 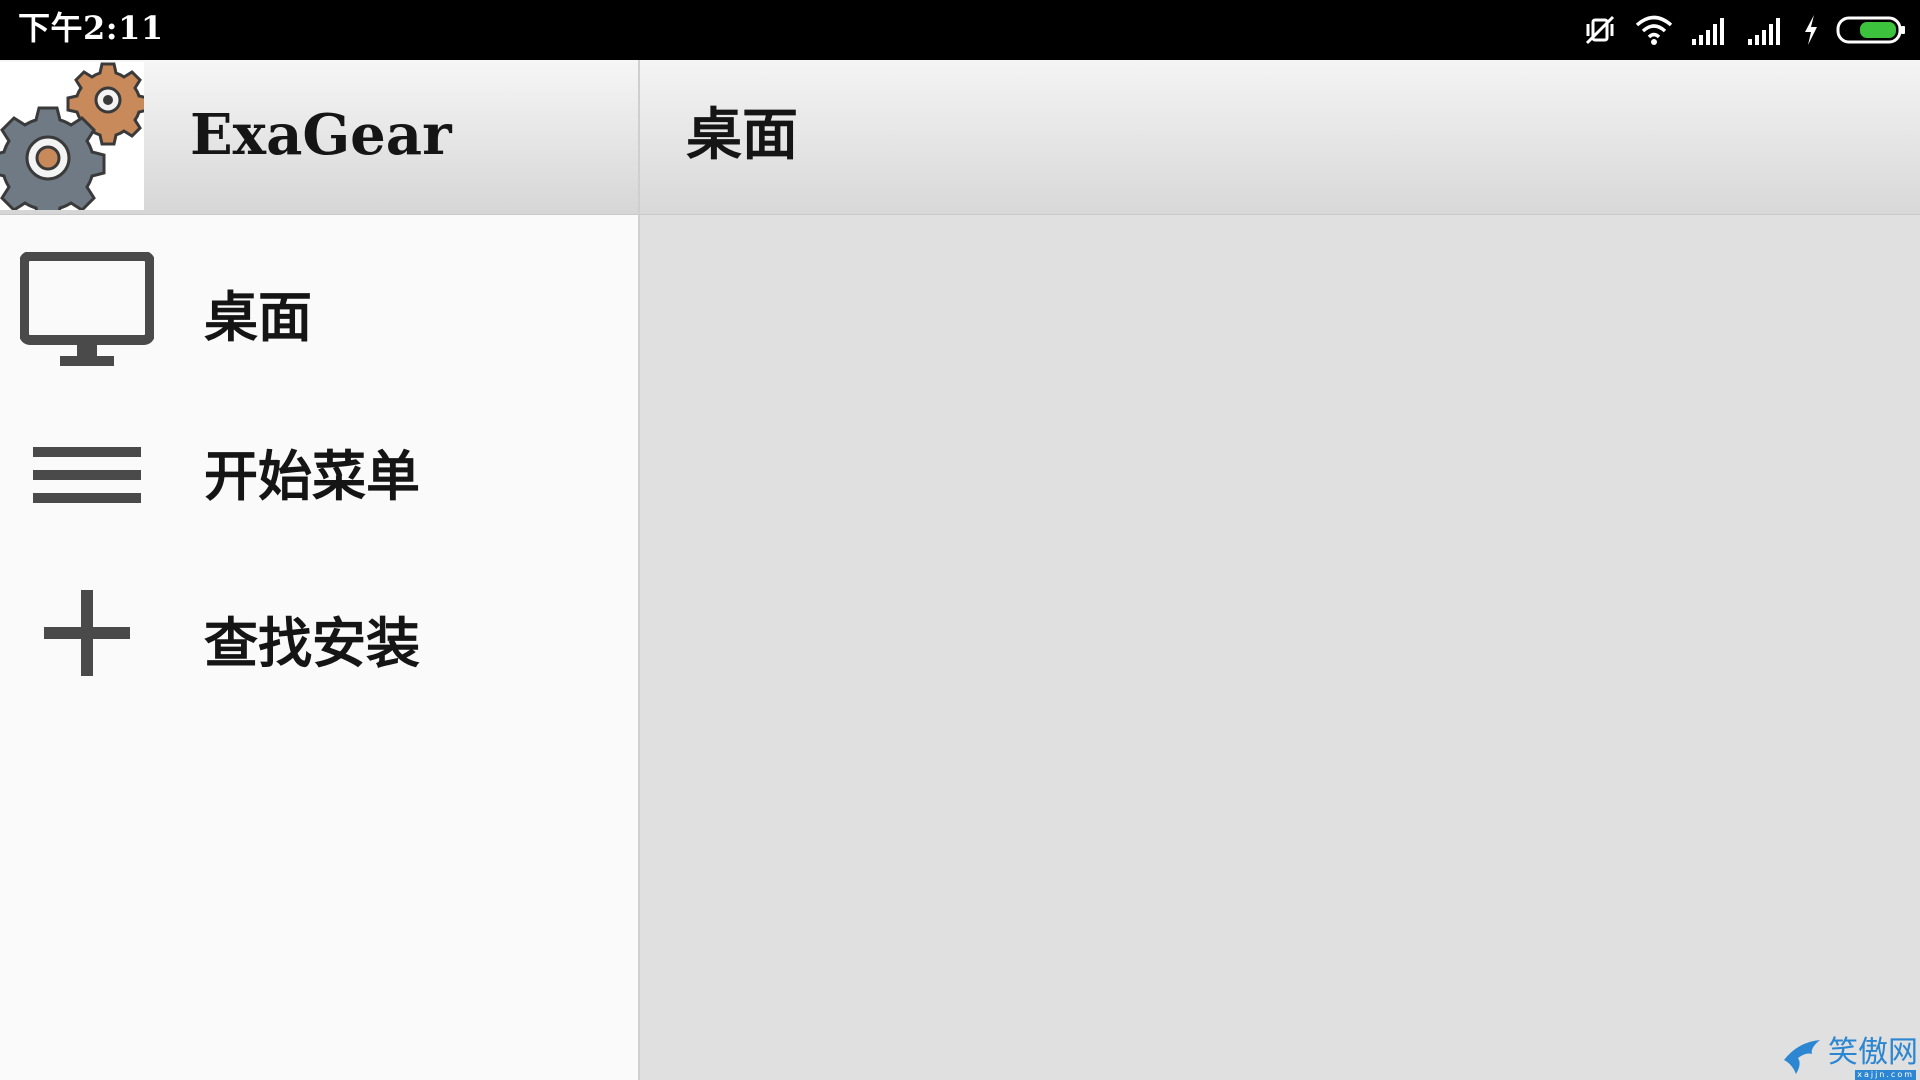 I want to click on nav-item-find-install: 查找安装, so click(x=319, y=645).